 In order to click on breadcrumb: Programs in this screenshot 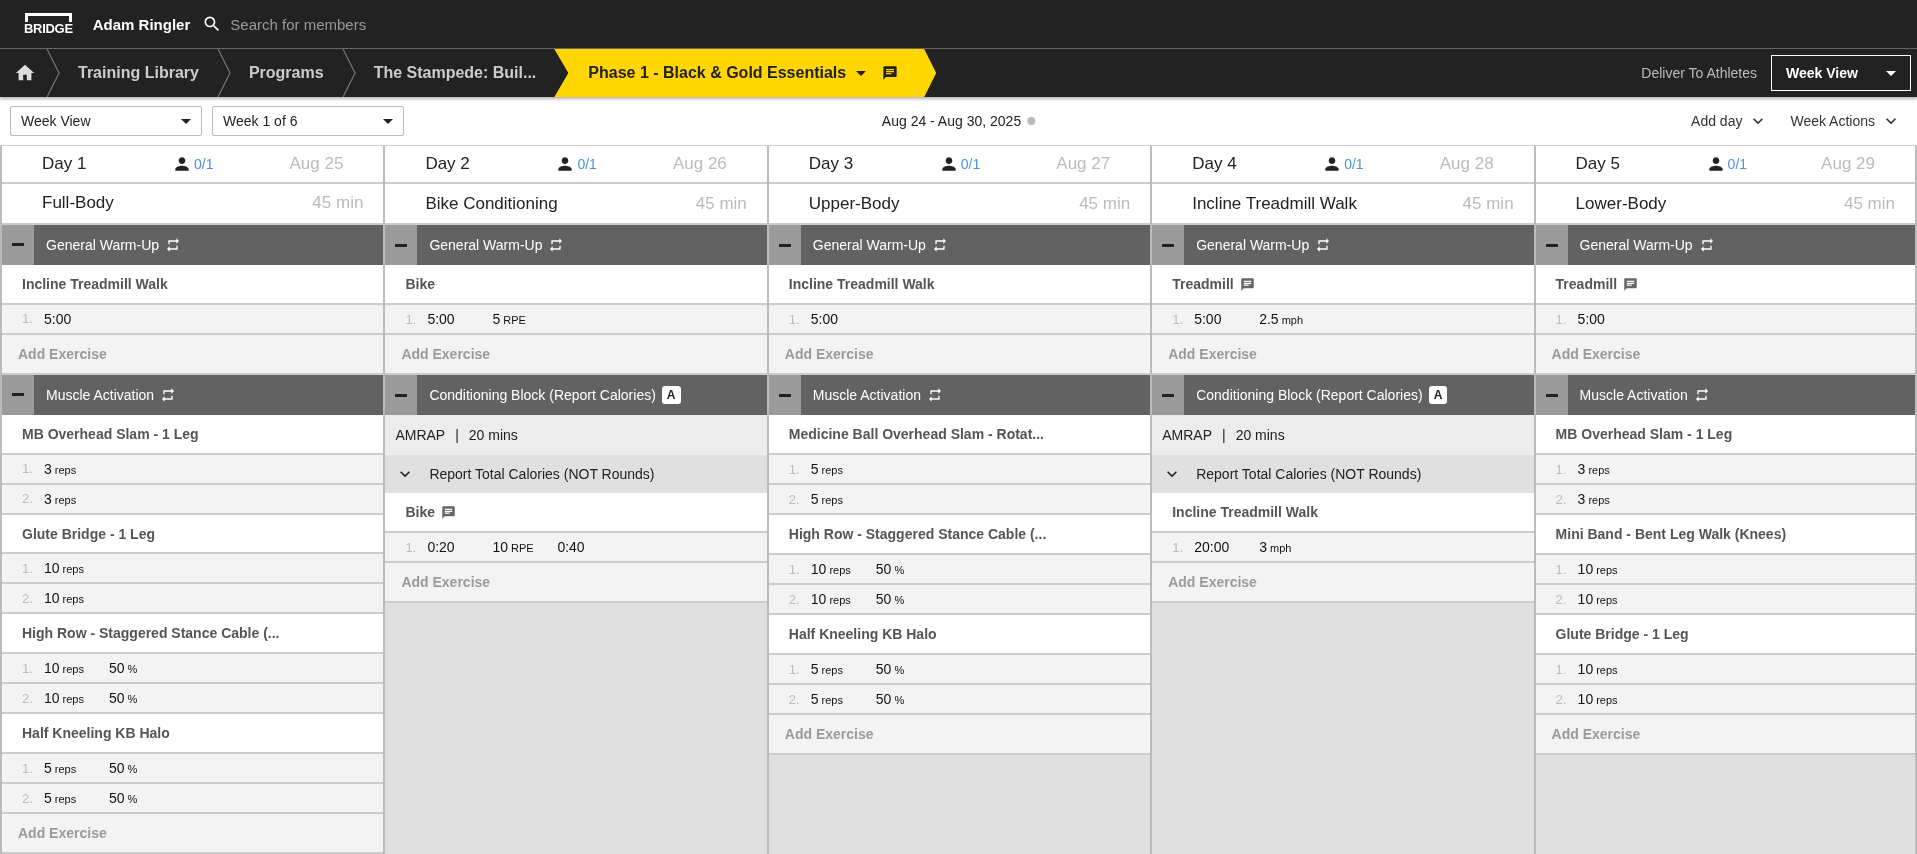, I will do `click(286, 73)`.